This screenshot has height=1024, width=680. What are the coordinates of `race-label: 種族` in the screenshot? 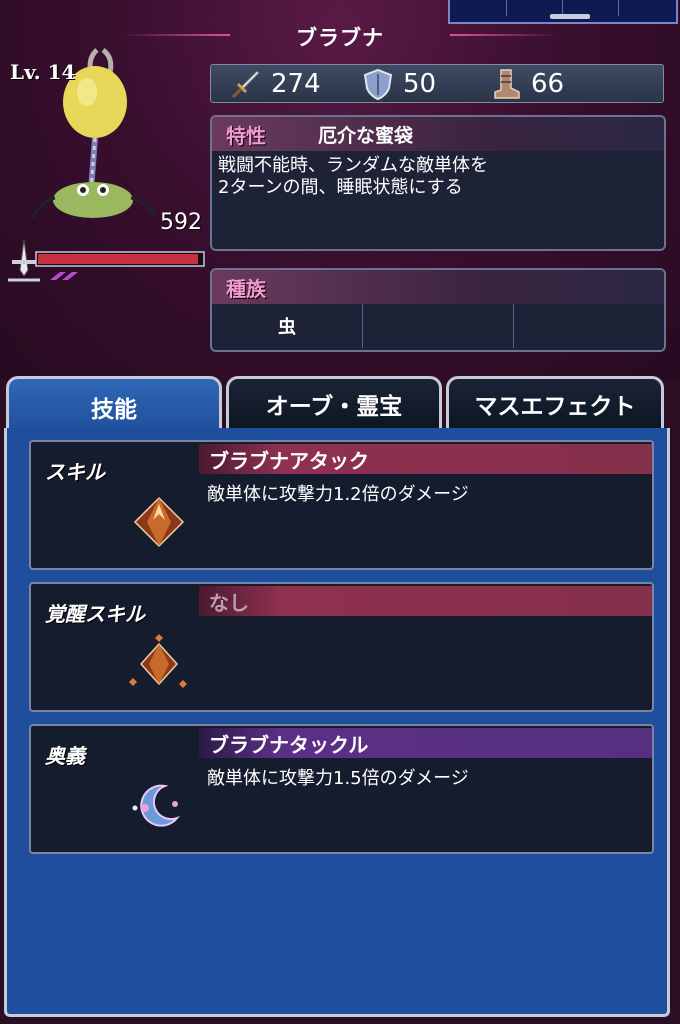 It's located at (246, 288).